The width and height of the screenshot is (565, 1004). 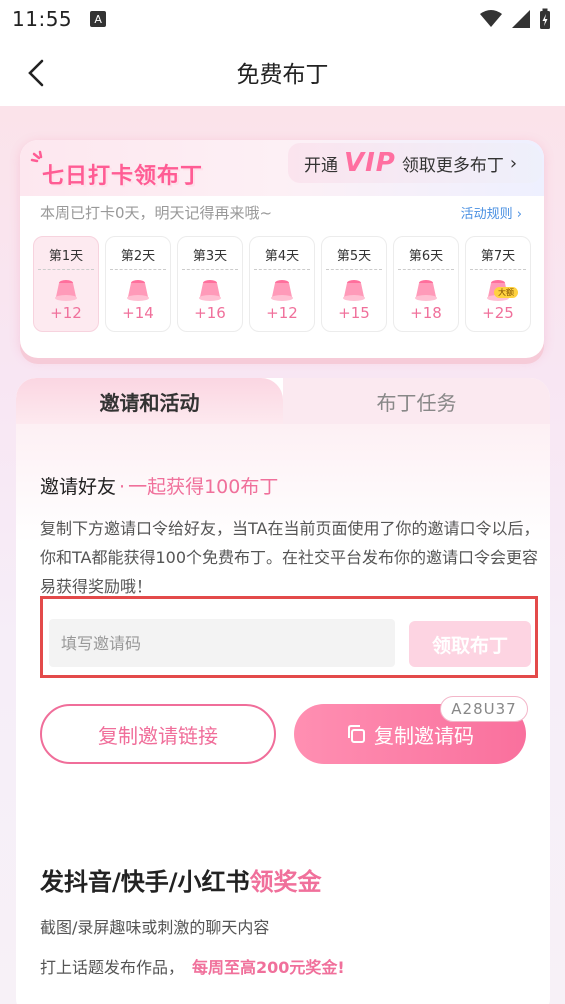 I want to click on chevron-right-icon: ›, so click(x=513, y=163).